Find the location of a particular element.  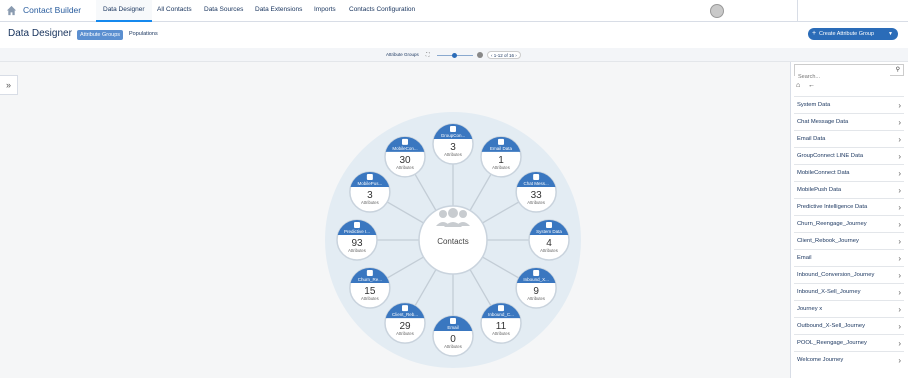

attribute-group-node: Predictive I...93Attributes is located at coordinates (357, 240).